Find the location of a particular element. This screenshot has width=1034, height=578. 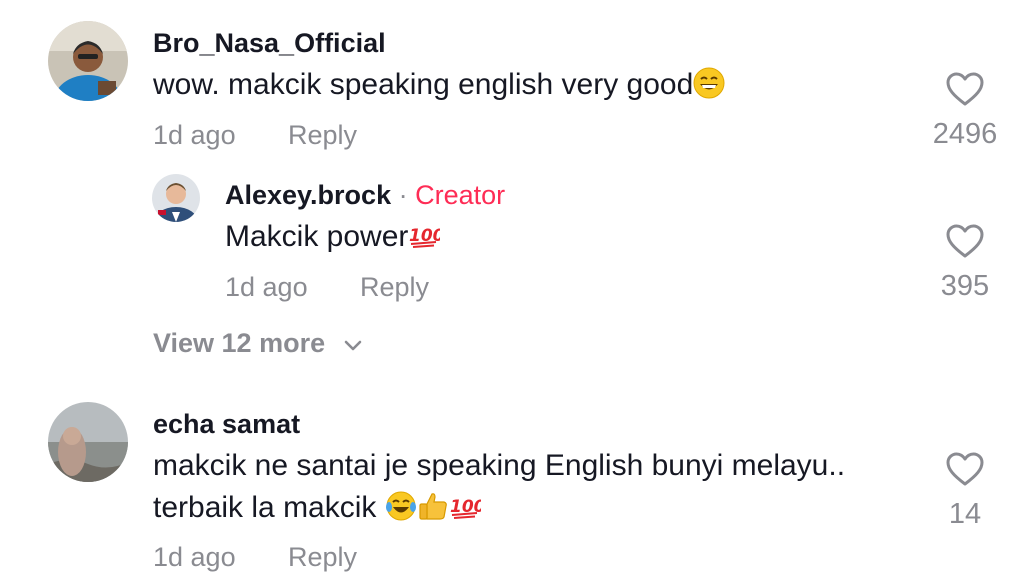

comment-text-line2: terbaik la makcik 100 is located at coordinates (319, 510).